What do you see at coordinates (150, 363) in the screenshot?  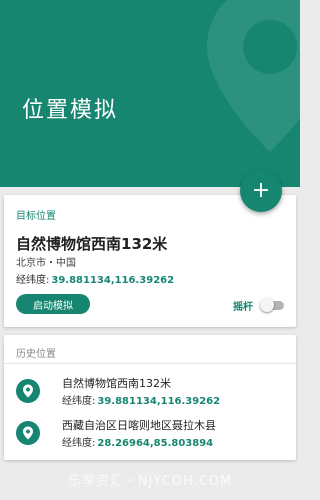 I see `divider` at bounding box center [150, 363].